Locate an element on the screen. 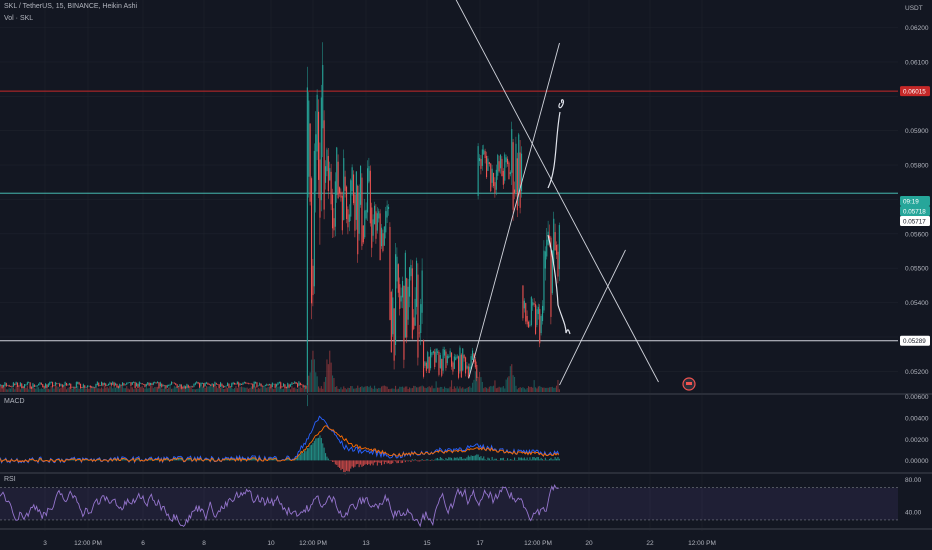 Image resolution: width=932 pixels, height=550 pixels. rsi-legend: RSI is located at coordinates (10, 479).